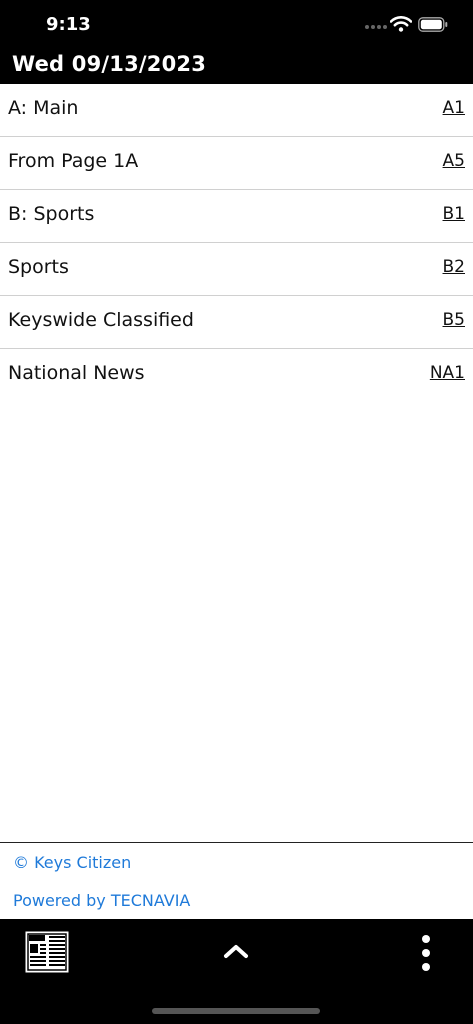 The width and height of the screenshot is (473, 1024). What do you see at coordinates (236, 269) in the screenshot?
I see `section-row: Sports B2` at bounding box center [236, 269].